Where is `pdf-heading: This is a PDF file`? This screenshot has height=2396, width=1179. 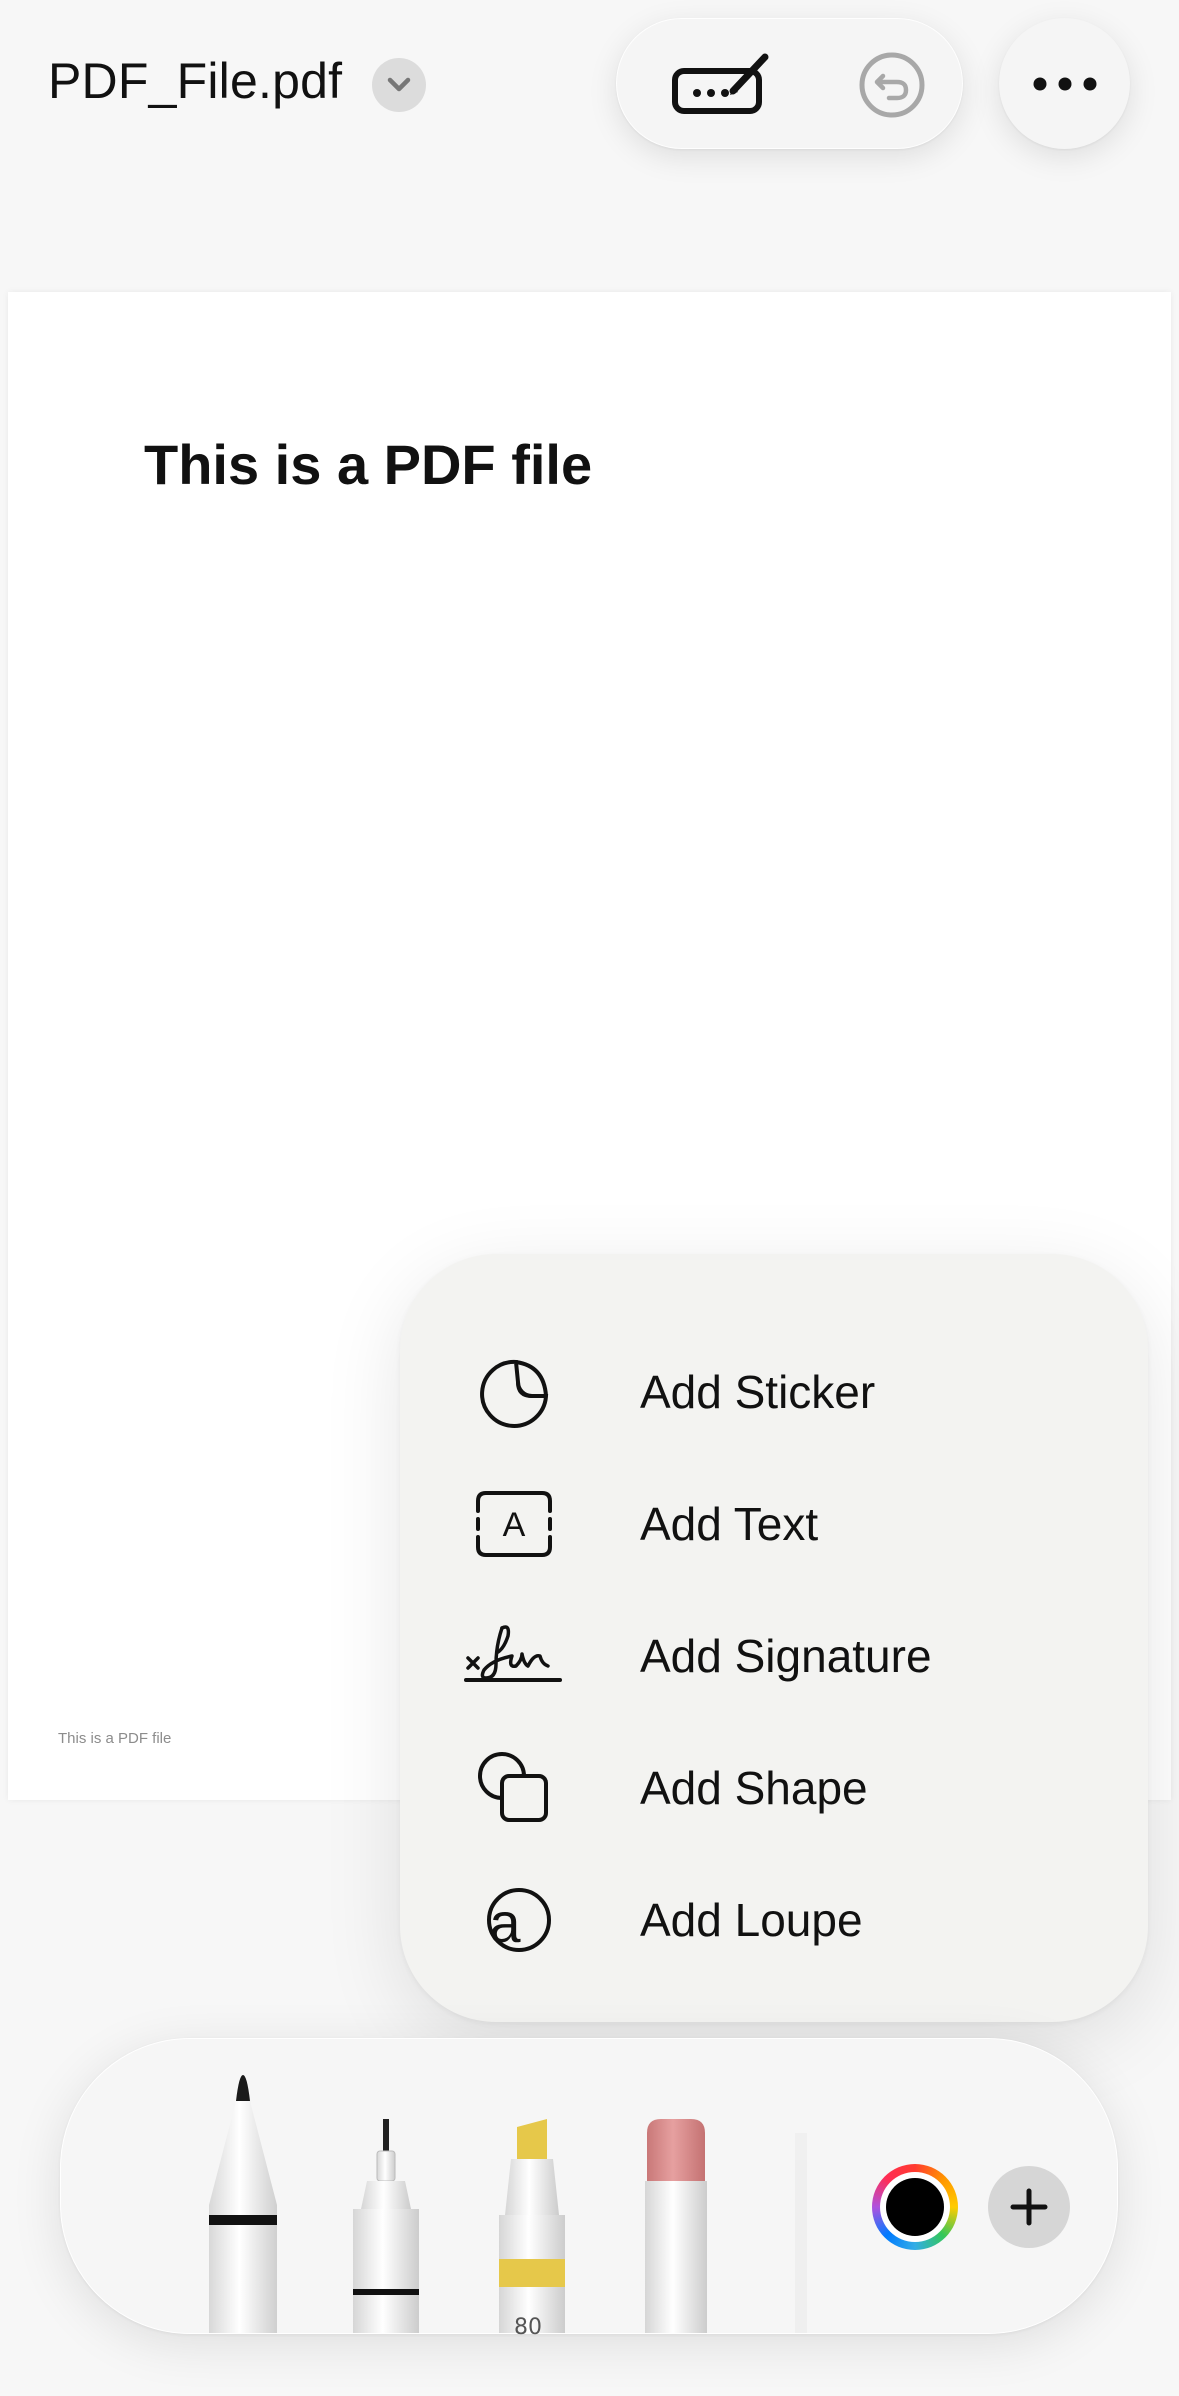 pdf-heading: This is a PDF file is located at coordinates (368, 464).